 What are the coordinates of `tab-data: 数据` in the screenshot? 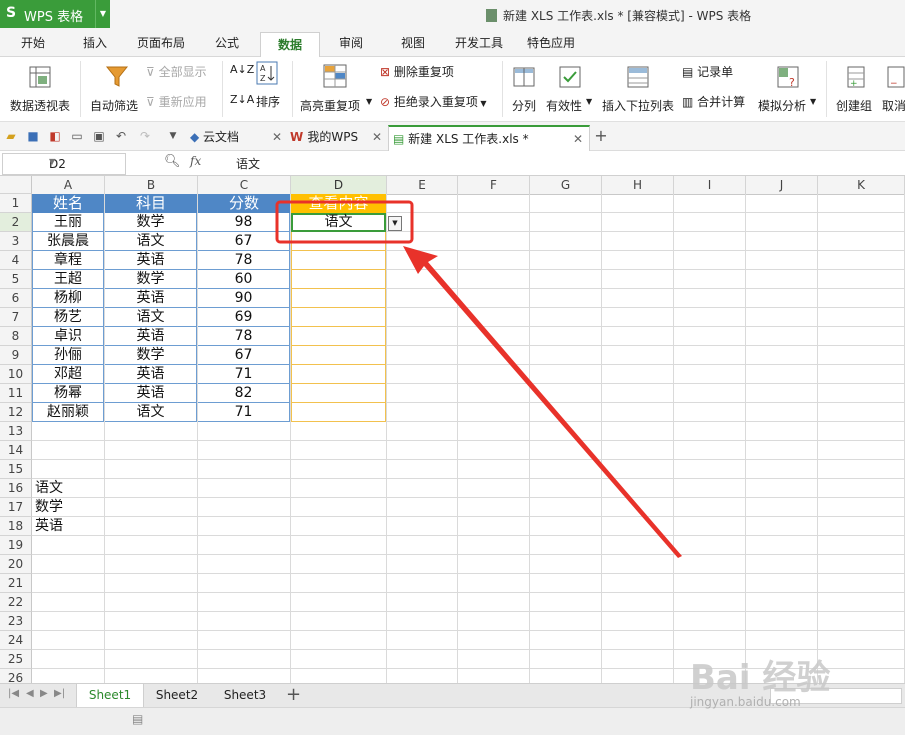 It's located at (290, 45).